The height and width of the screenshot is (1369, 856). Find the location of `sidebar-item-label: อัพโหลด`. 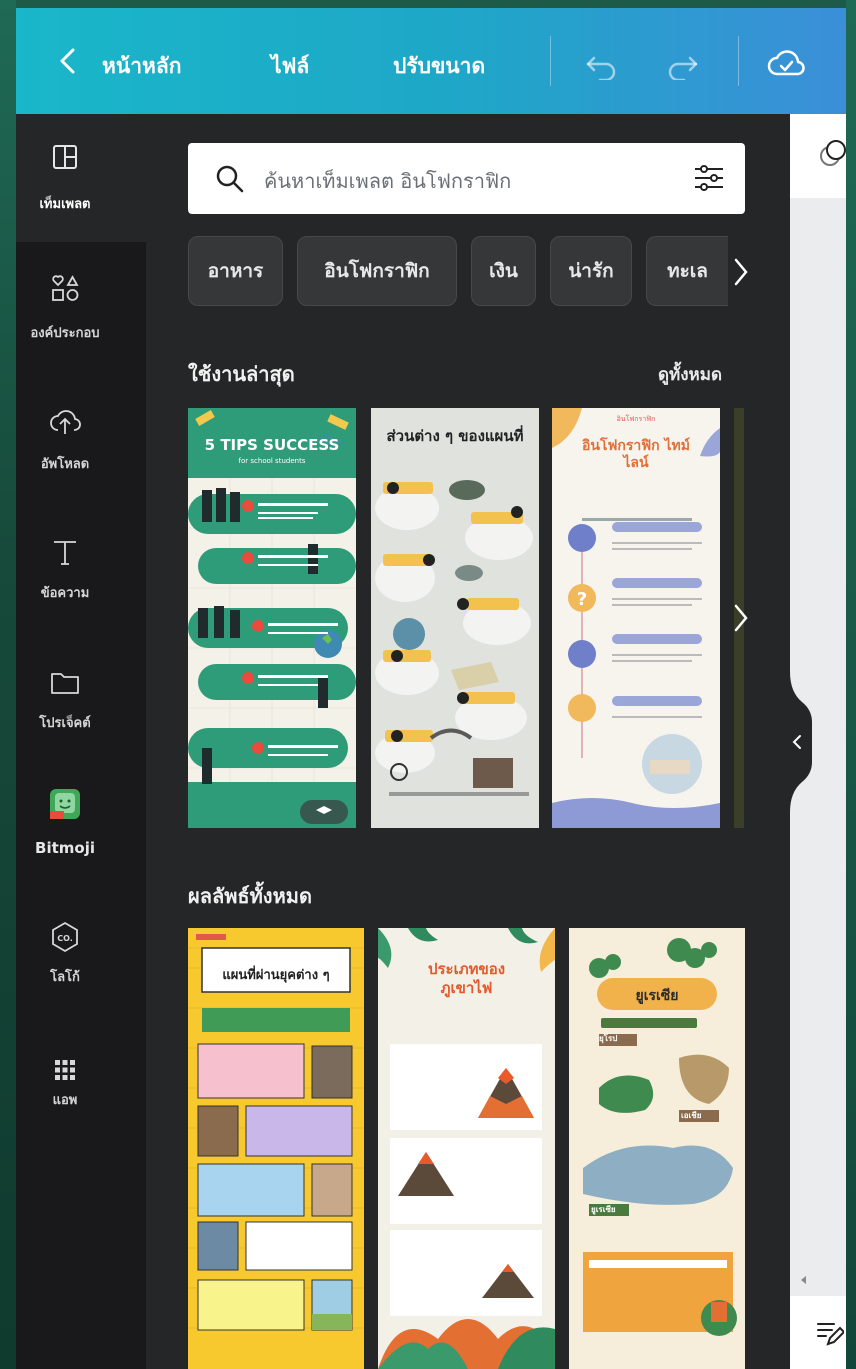

sidebar-item-label: อัพโหลด is located at coordinates (65, 464).